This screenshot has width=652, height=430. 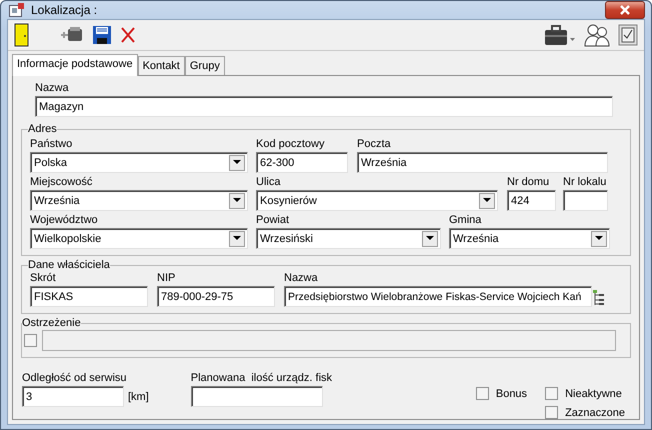 What do you see at coordinates (166, 278) in the screenshot?
I see `field-label: NIP` at bounding box center [166, 278].